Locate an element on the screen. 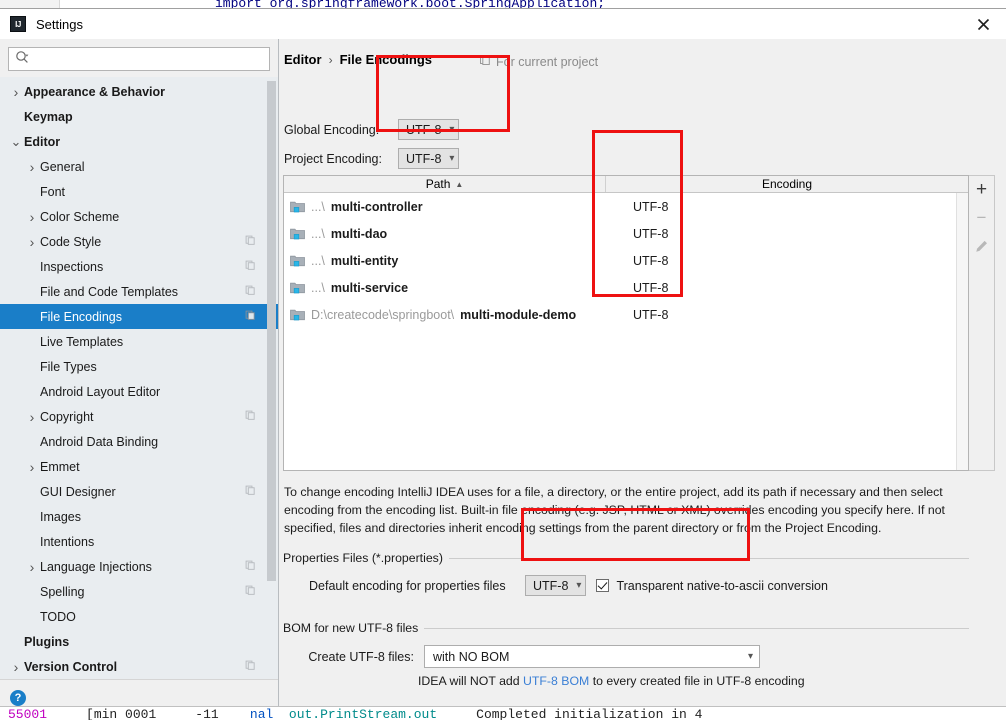 This screenshot has width=1006, height=720. global-encoding-dropdown: UTF-8 ▾ is located at coordinates (429, 129).